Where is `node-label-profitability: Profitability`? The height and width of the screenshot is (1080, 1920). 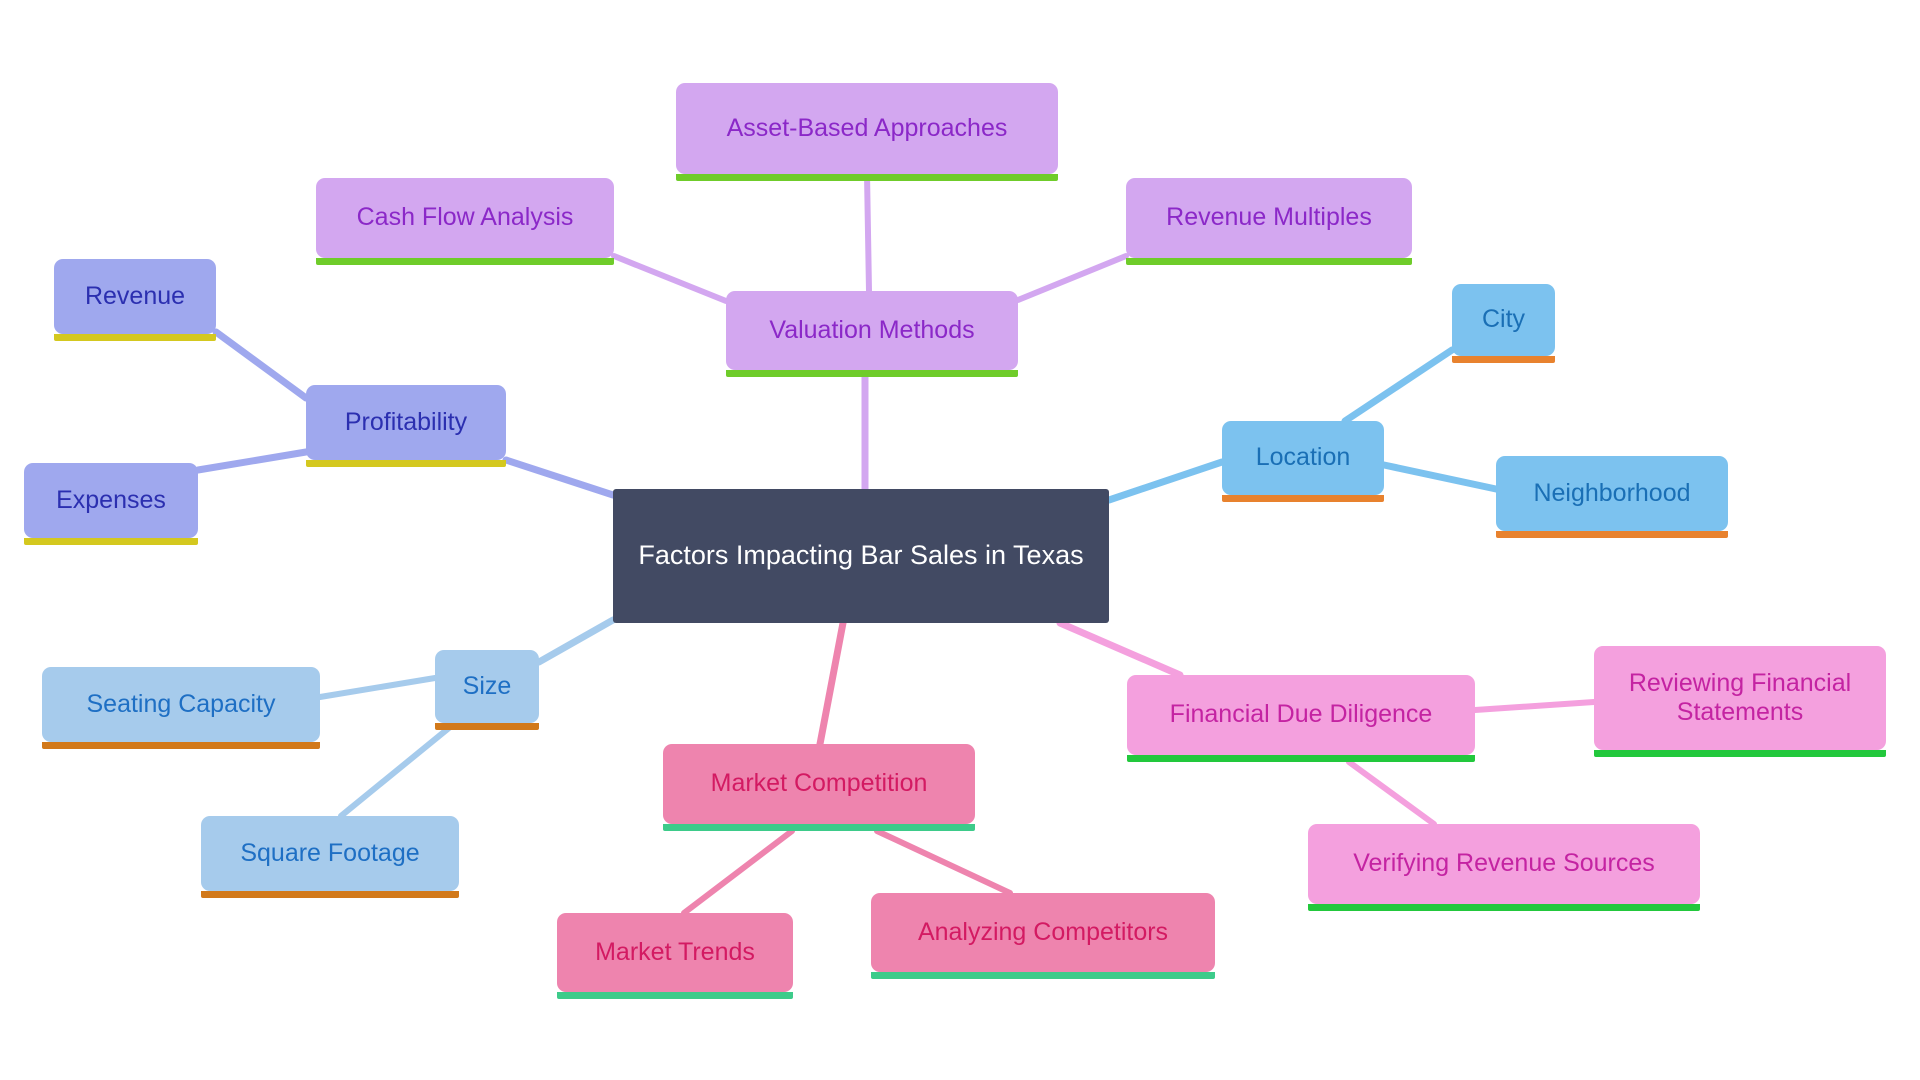
node-label-profitability: Profitability is located at coordinates (406, 421).